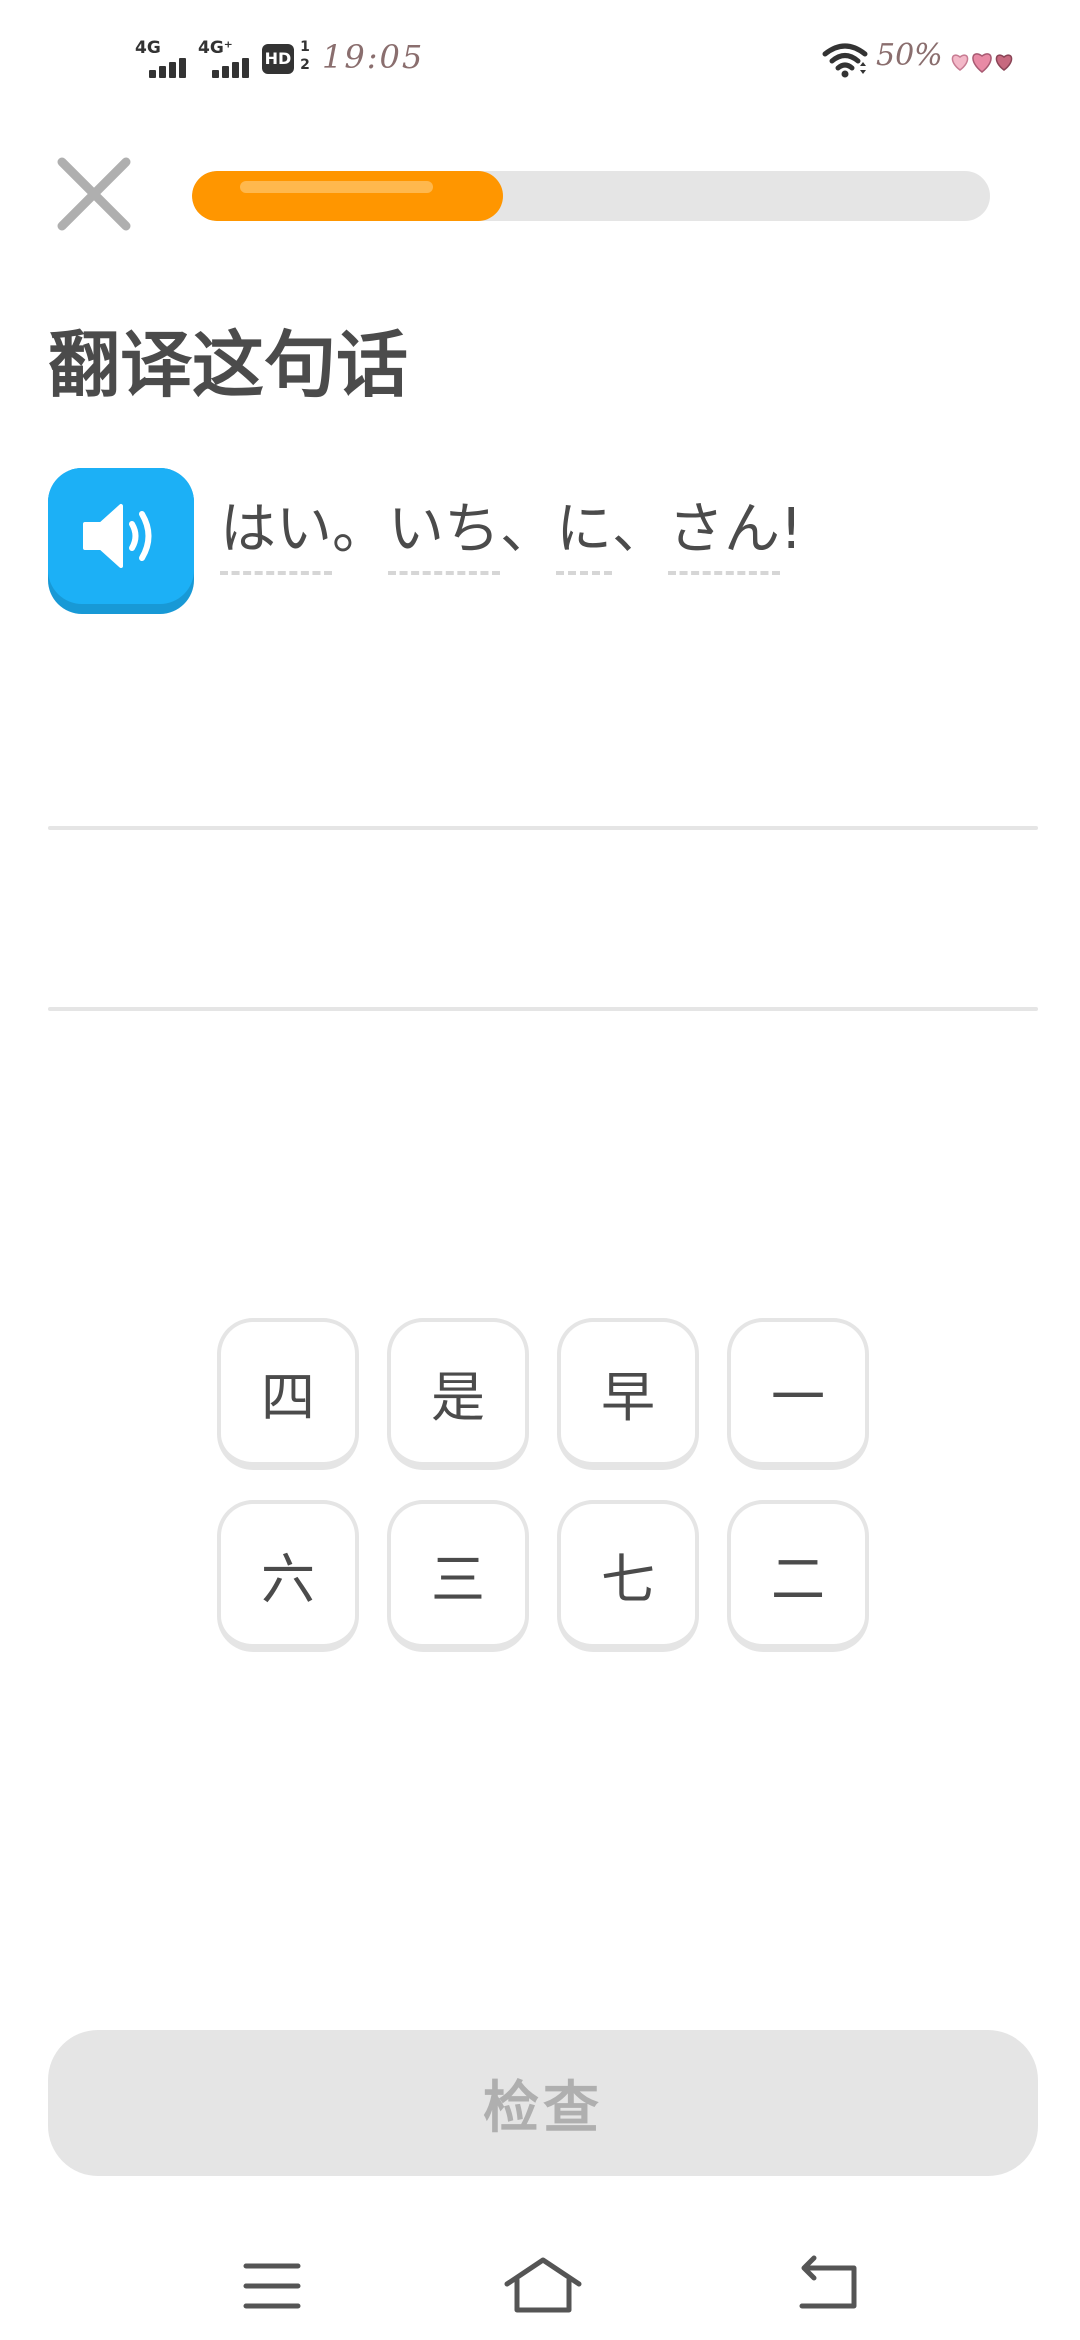 This screenshot has width=1080, height=2340. Describe the element at coordinates (458, 1394) in the screenshot. I see `word-tile: 是` at that location.